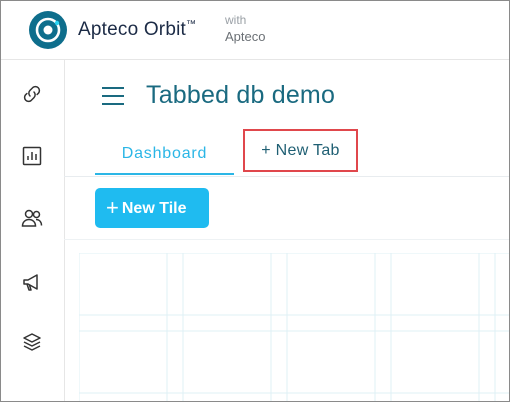 The height and width of the screenshot is (402, 510). What do you see at coordinates (164, 174) in the screenshot?
I see `active-tab-indicator` at bounding box center [164, 174].